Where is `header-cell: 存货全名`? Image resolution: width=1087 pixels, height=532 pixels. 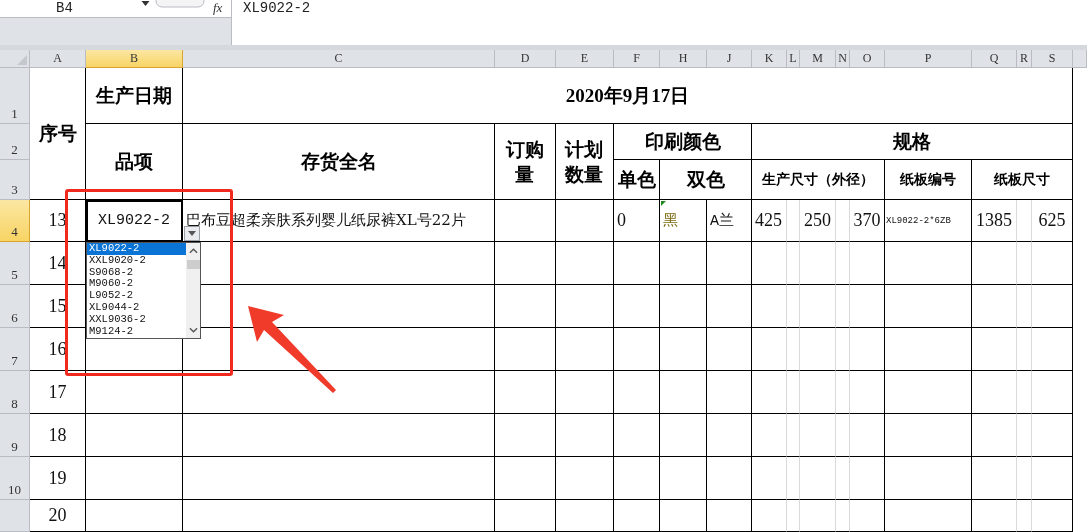 header-cell: 存货全名 is located at coordinates (339, 162).